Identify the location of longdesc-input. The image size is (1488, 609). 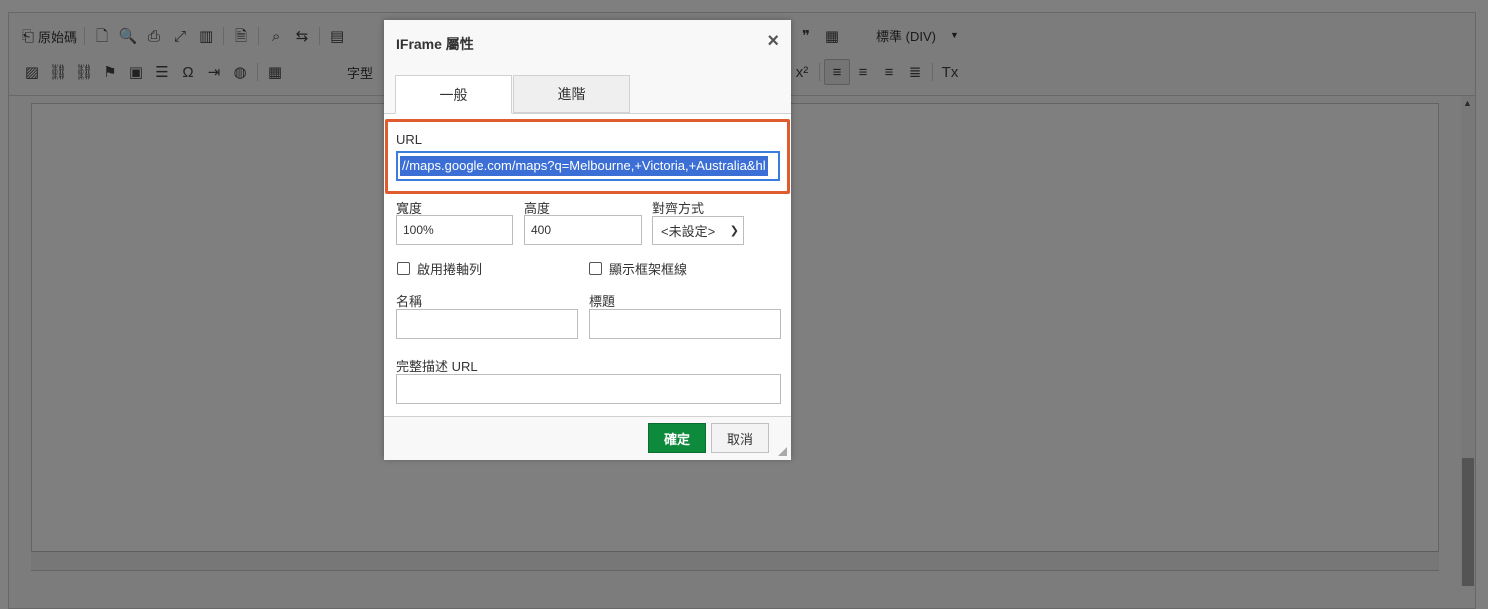
(588, 389).